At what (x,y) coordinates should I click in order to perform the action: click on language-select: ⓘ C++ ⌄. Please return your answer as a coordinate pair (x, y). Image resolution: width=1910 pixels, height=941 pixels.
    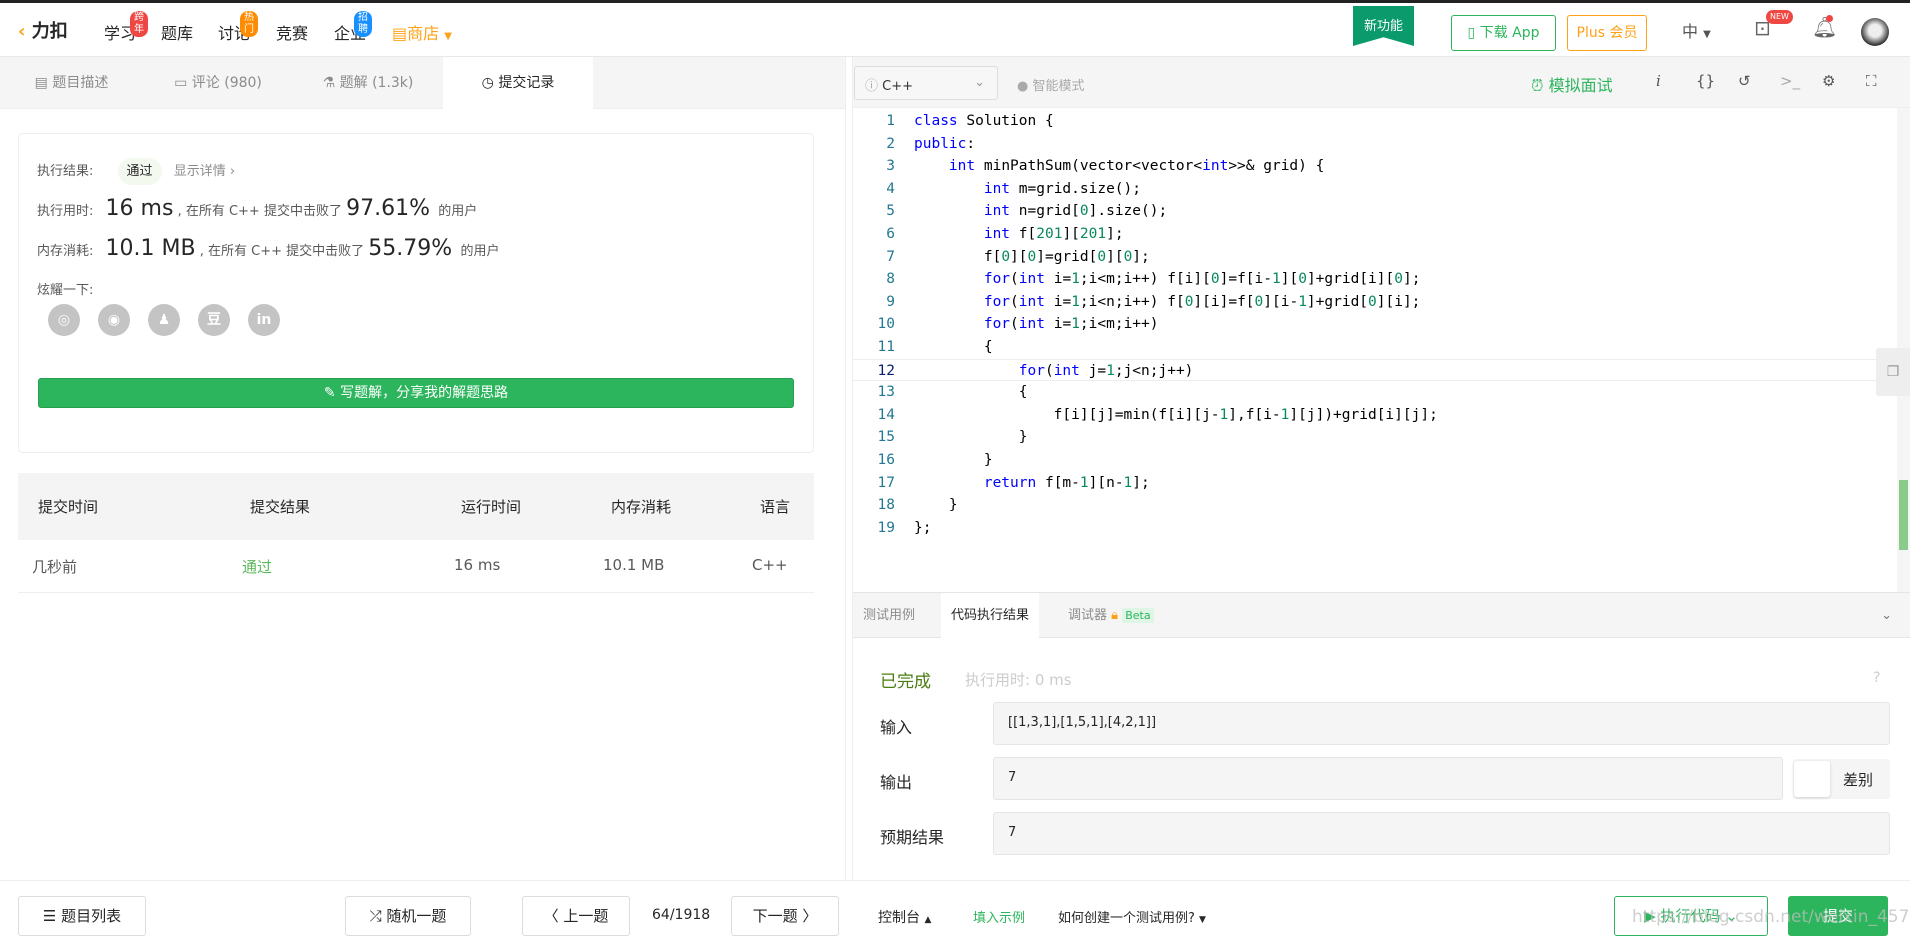
    Looking at the image, I should click on (926, 83).